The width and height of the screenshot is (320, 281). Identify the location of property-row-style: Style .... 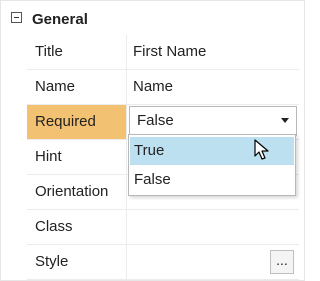
(163, 262).